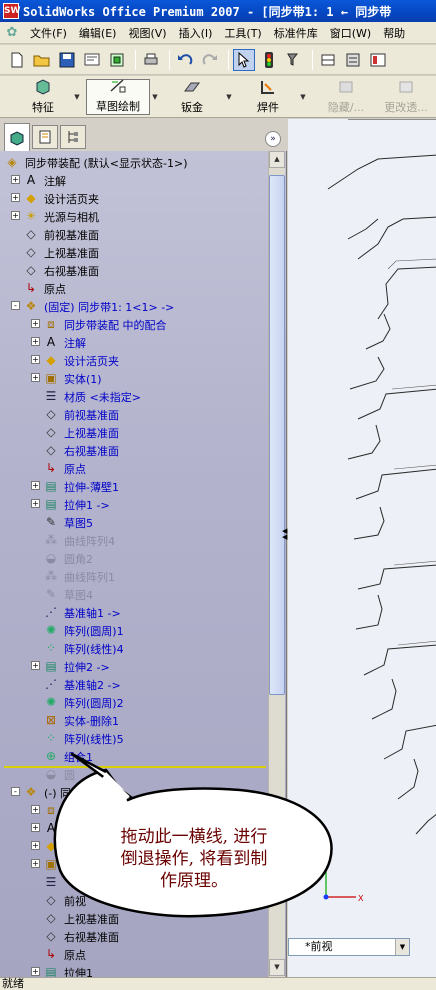 The height and width of the screenshot is (990, 436). What do you see at coordinates (134, 306) in the screenshot?
I see `tree-item: - ❖ (固定) 同步带1: 1<1> ->` at bounding box center [134, 306].